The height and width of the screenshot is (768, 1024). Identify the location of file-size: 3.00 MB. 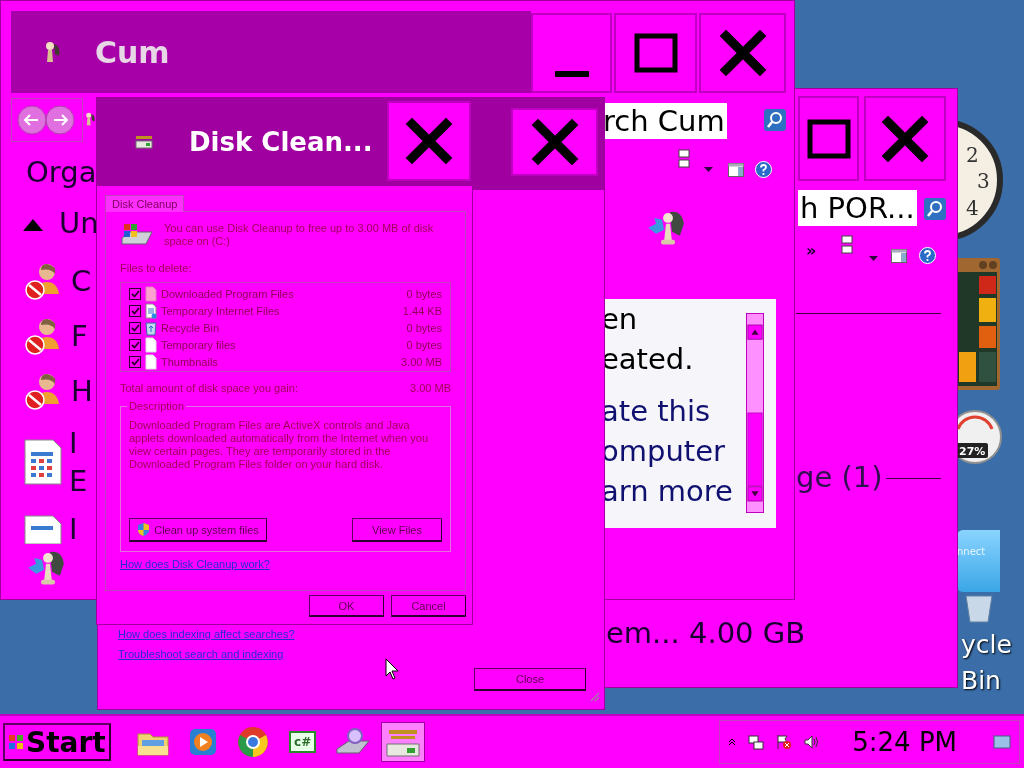
(421, 361).